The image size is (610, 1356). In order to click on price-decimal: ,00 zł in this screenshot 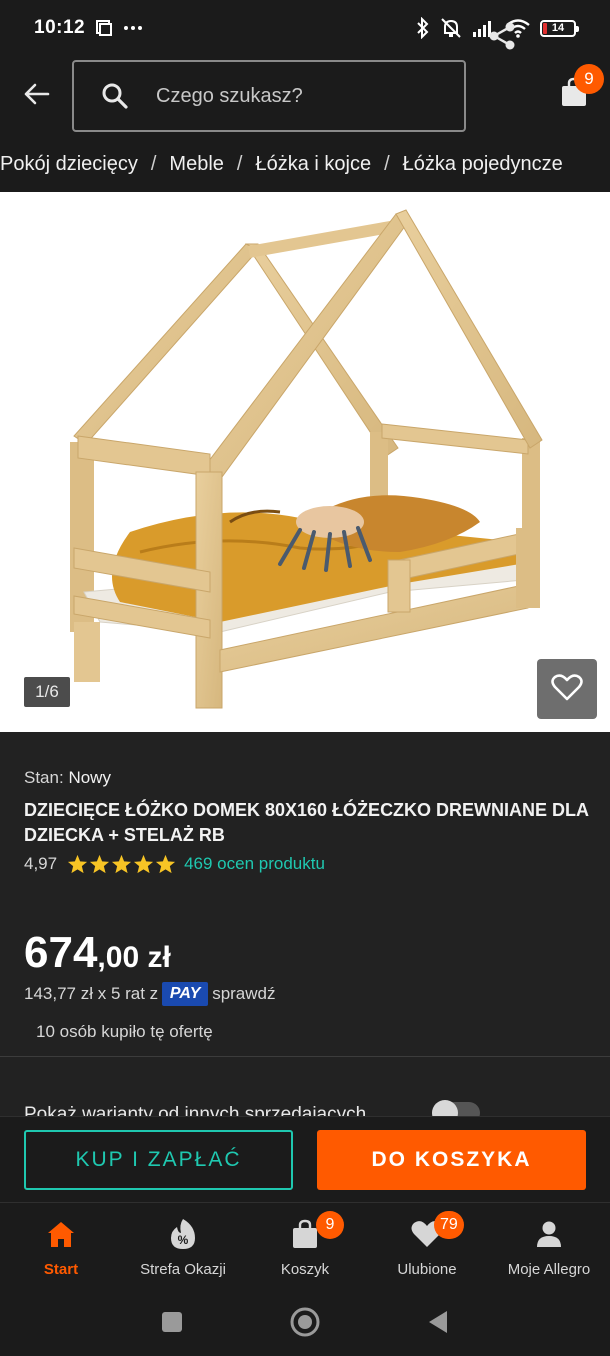, I will do `click(134, 957)`.